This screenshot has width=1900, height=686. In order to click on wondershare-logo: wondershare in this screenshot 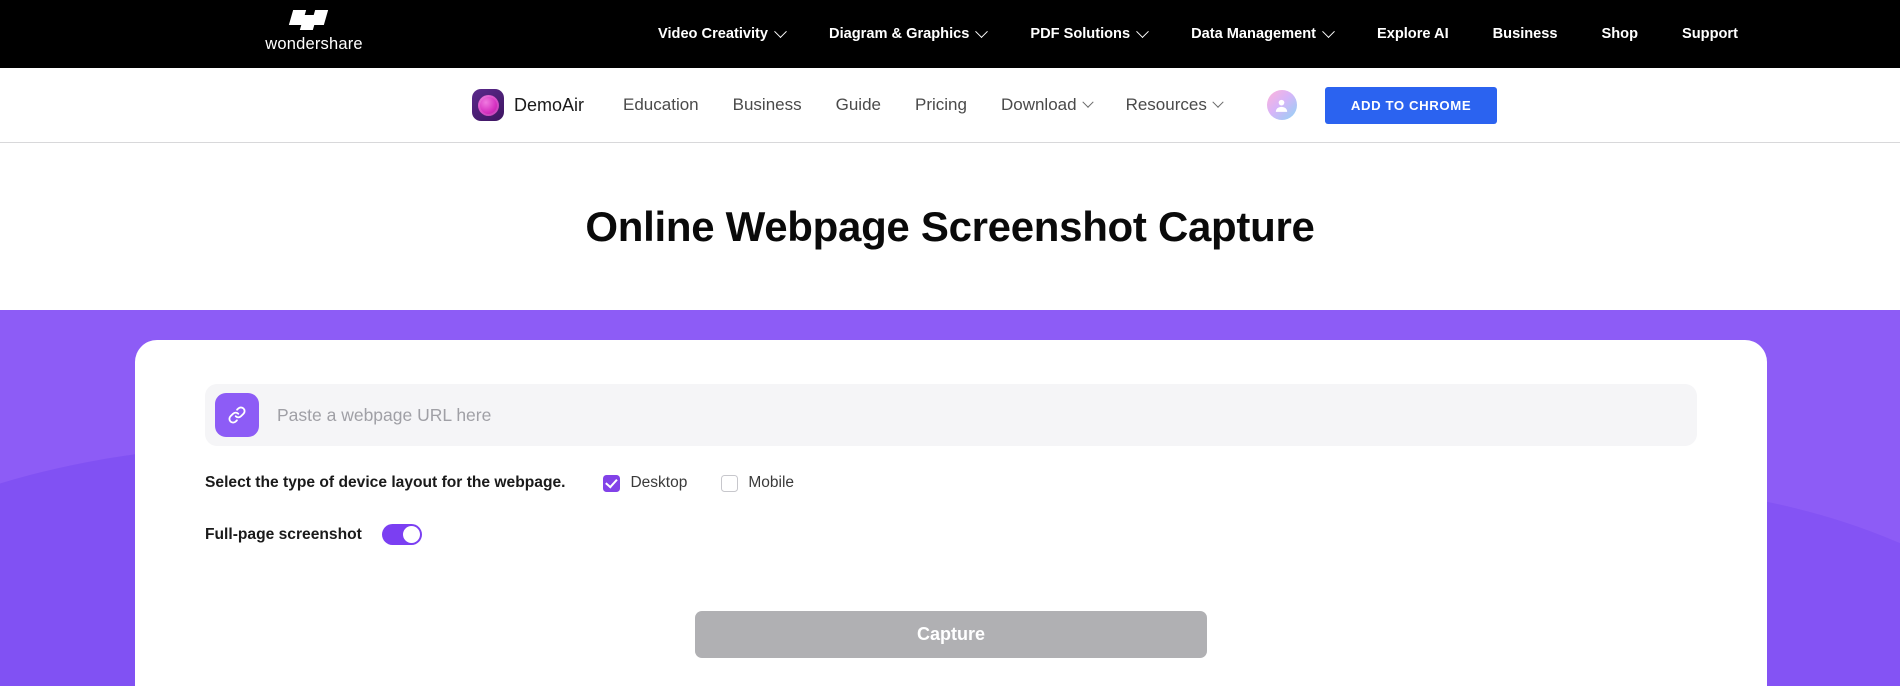, I will do `click(314, 32)`.